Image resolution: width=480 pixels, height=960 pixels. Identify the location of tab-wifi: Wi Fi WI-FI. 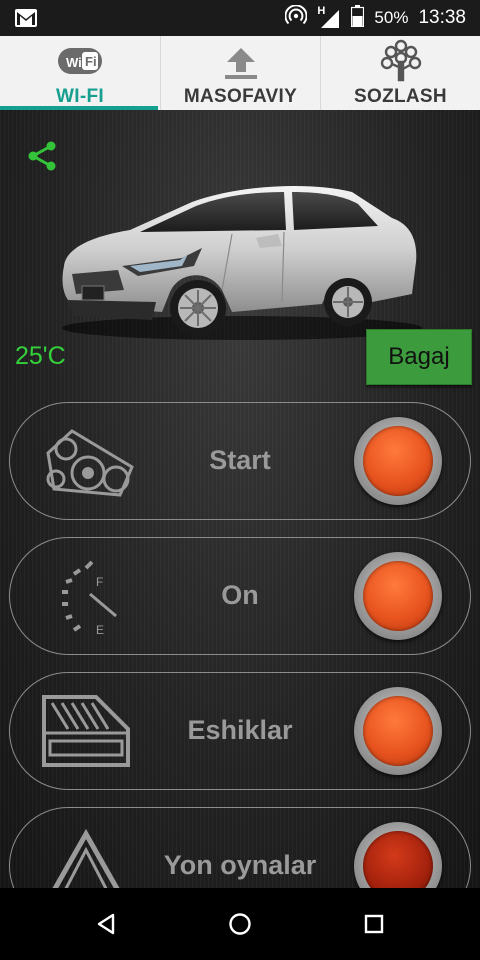
(80, 73).